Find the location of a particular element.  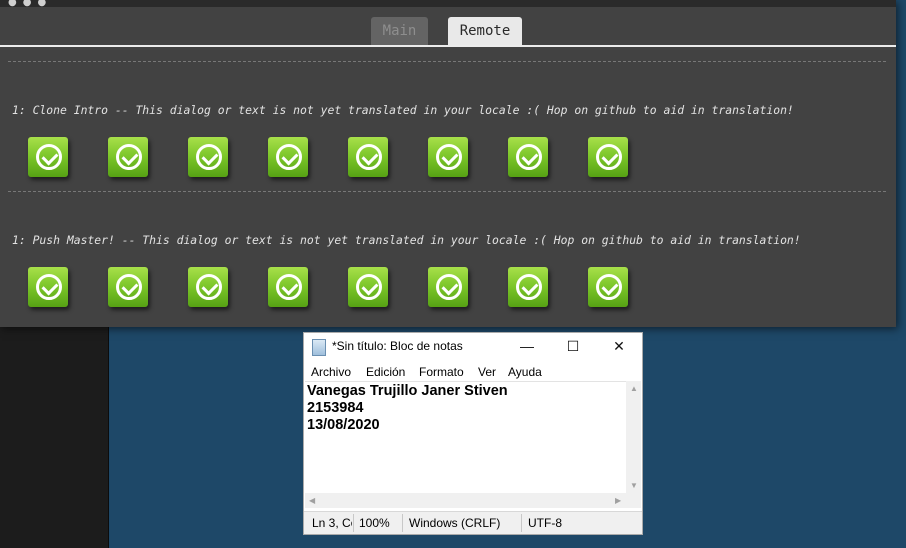

text-line: 2153984 is located at coordinates (335, 408).